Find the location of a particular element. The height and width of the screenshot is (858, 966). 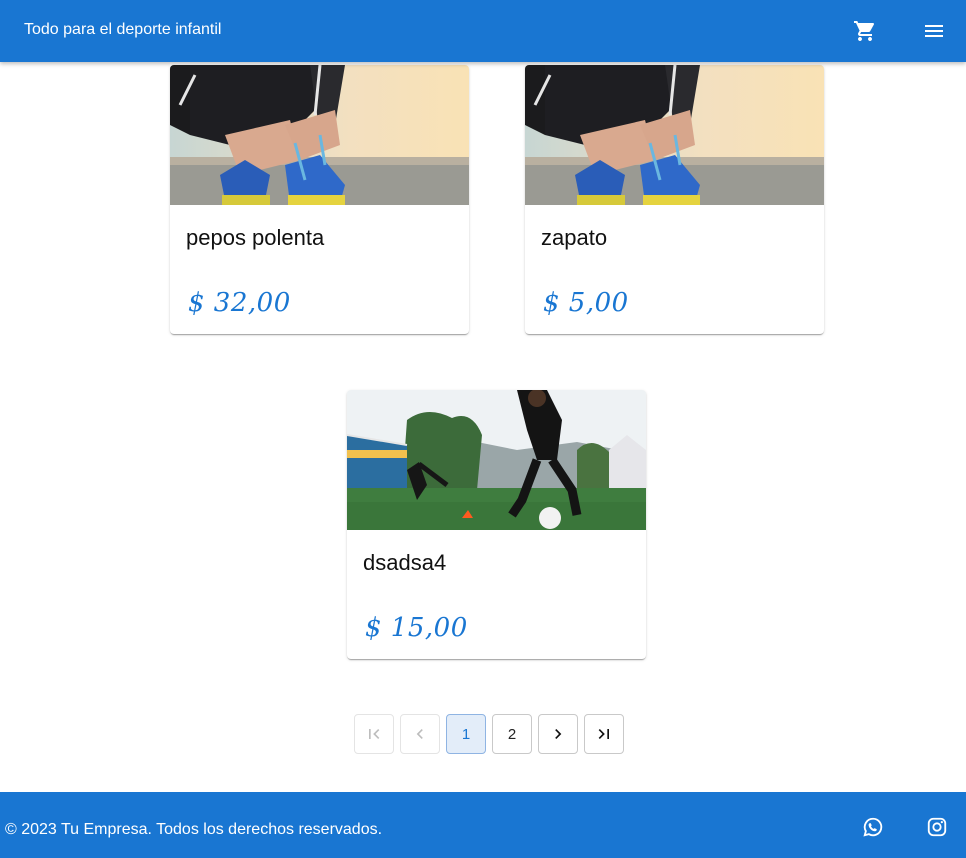

product-name: pepos polenta is located at coordinates (255, 237).